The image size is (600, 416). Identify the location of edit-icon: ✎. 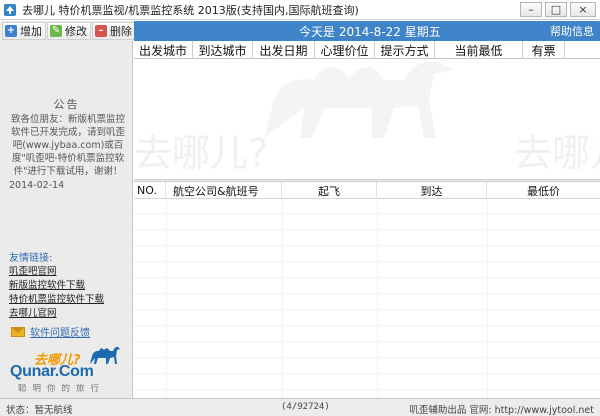
(56, 31).